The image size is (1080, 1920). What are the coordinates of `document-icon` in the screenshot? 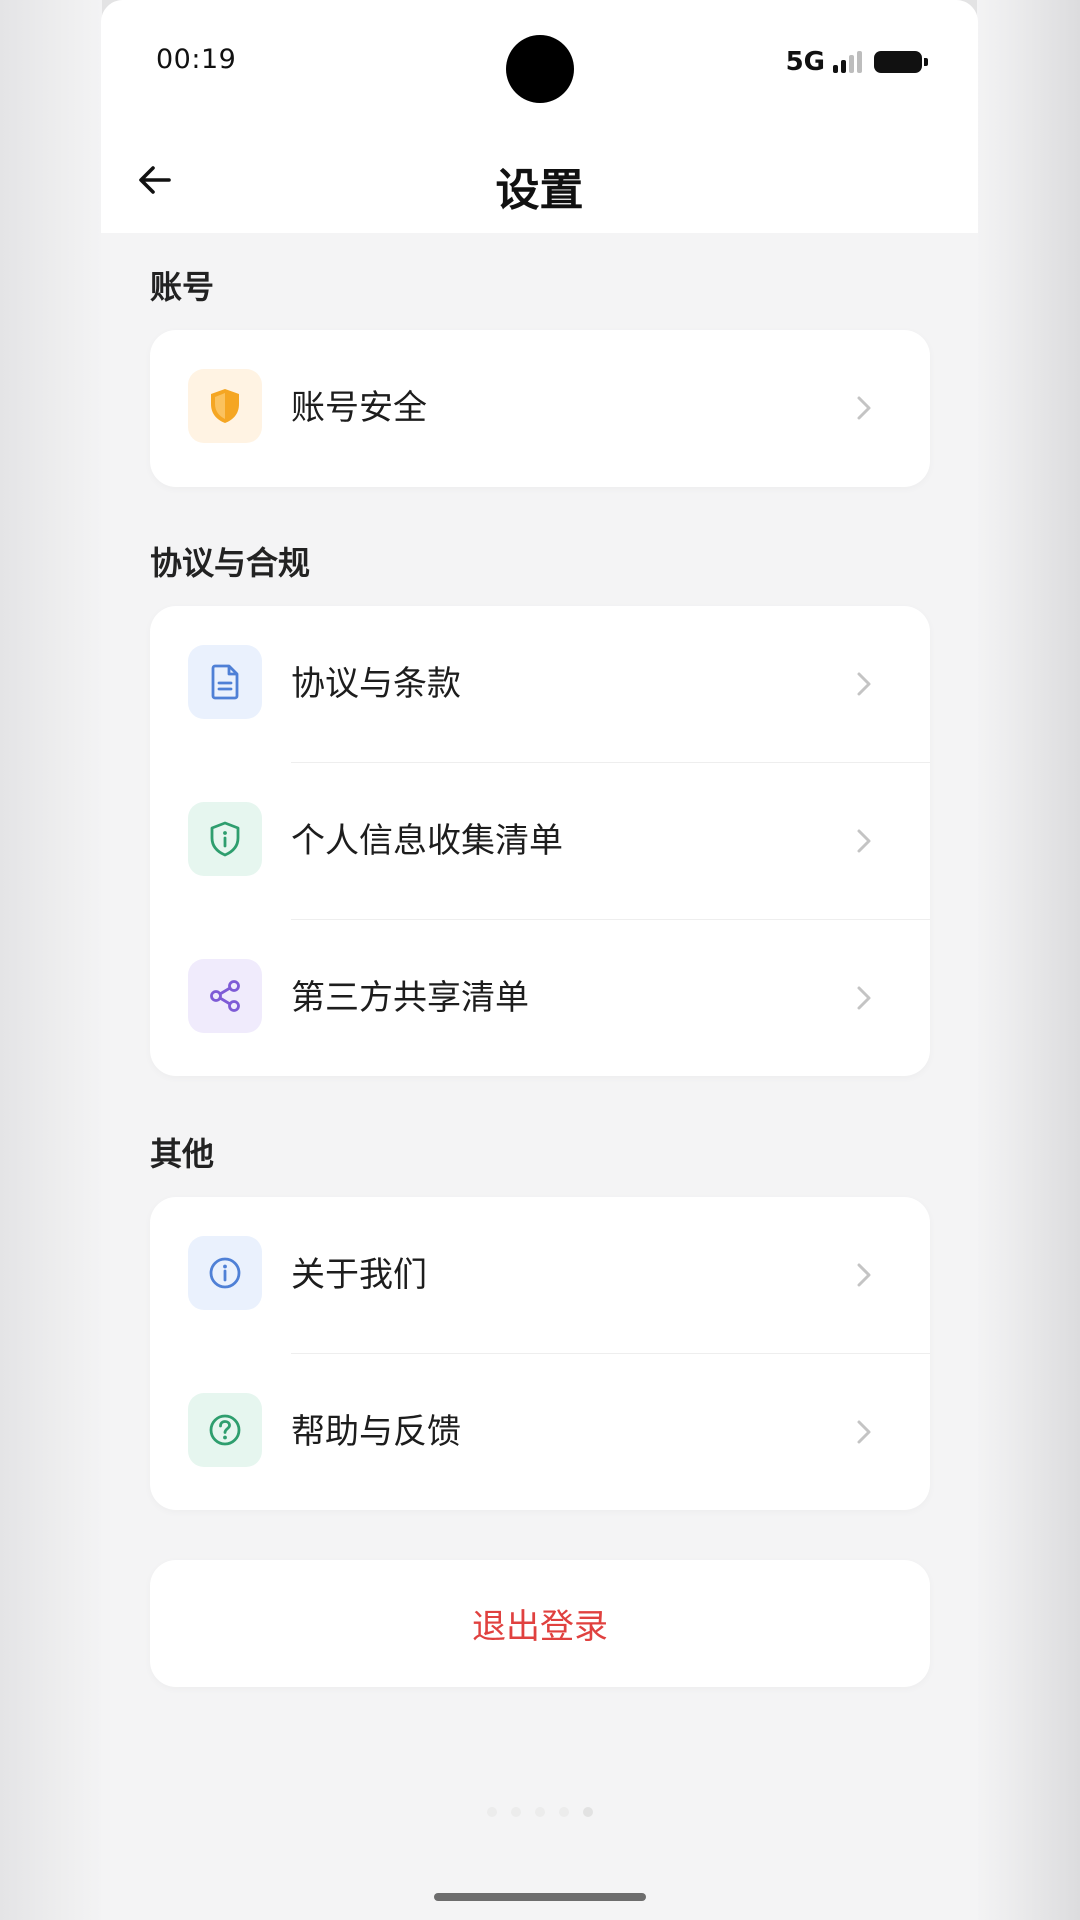 It's located at (225, 682).